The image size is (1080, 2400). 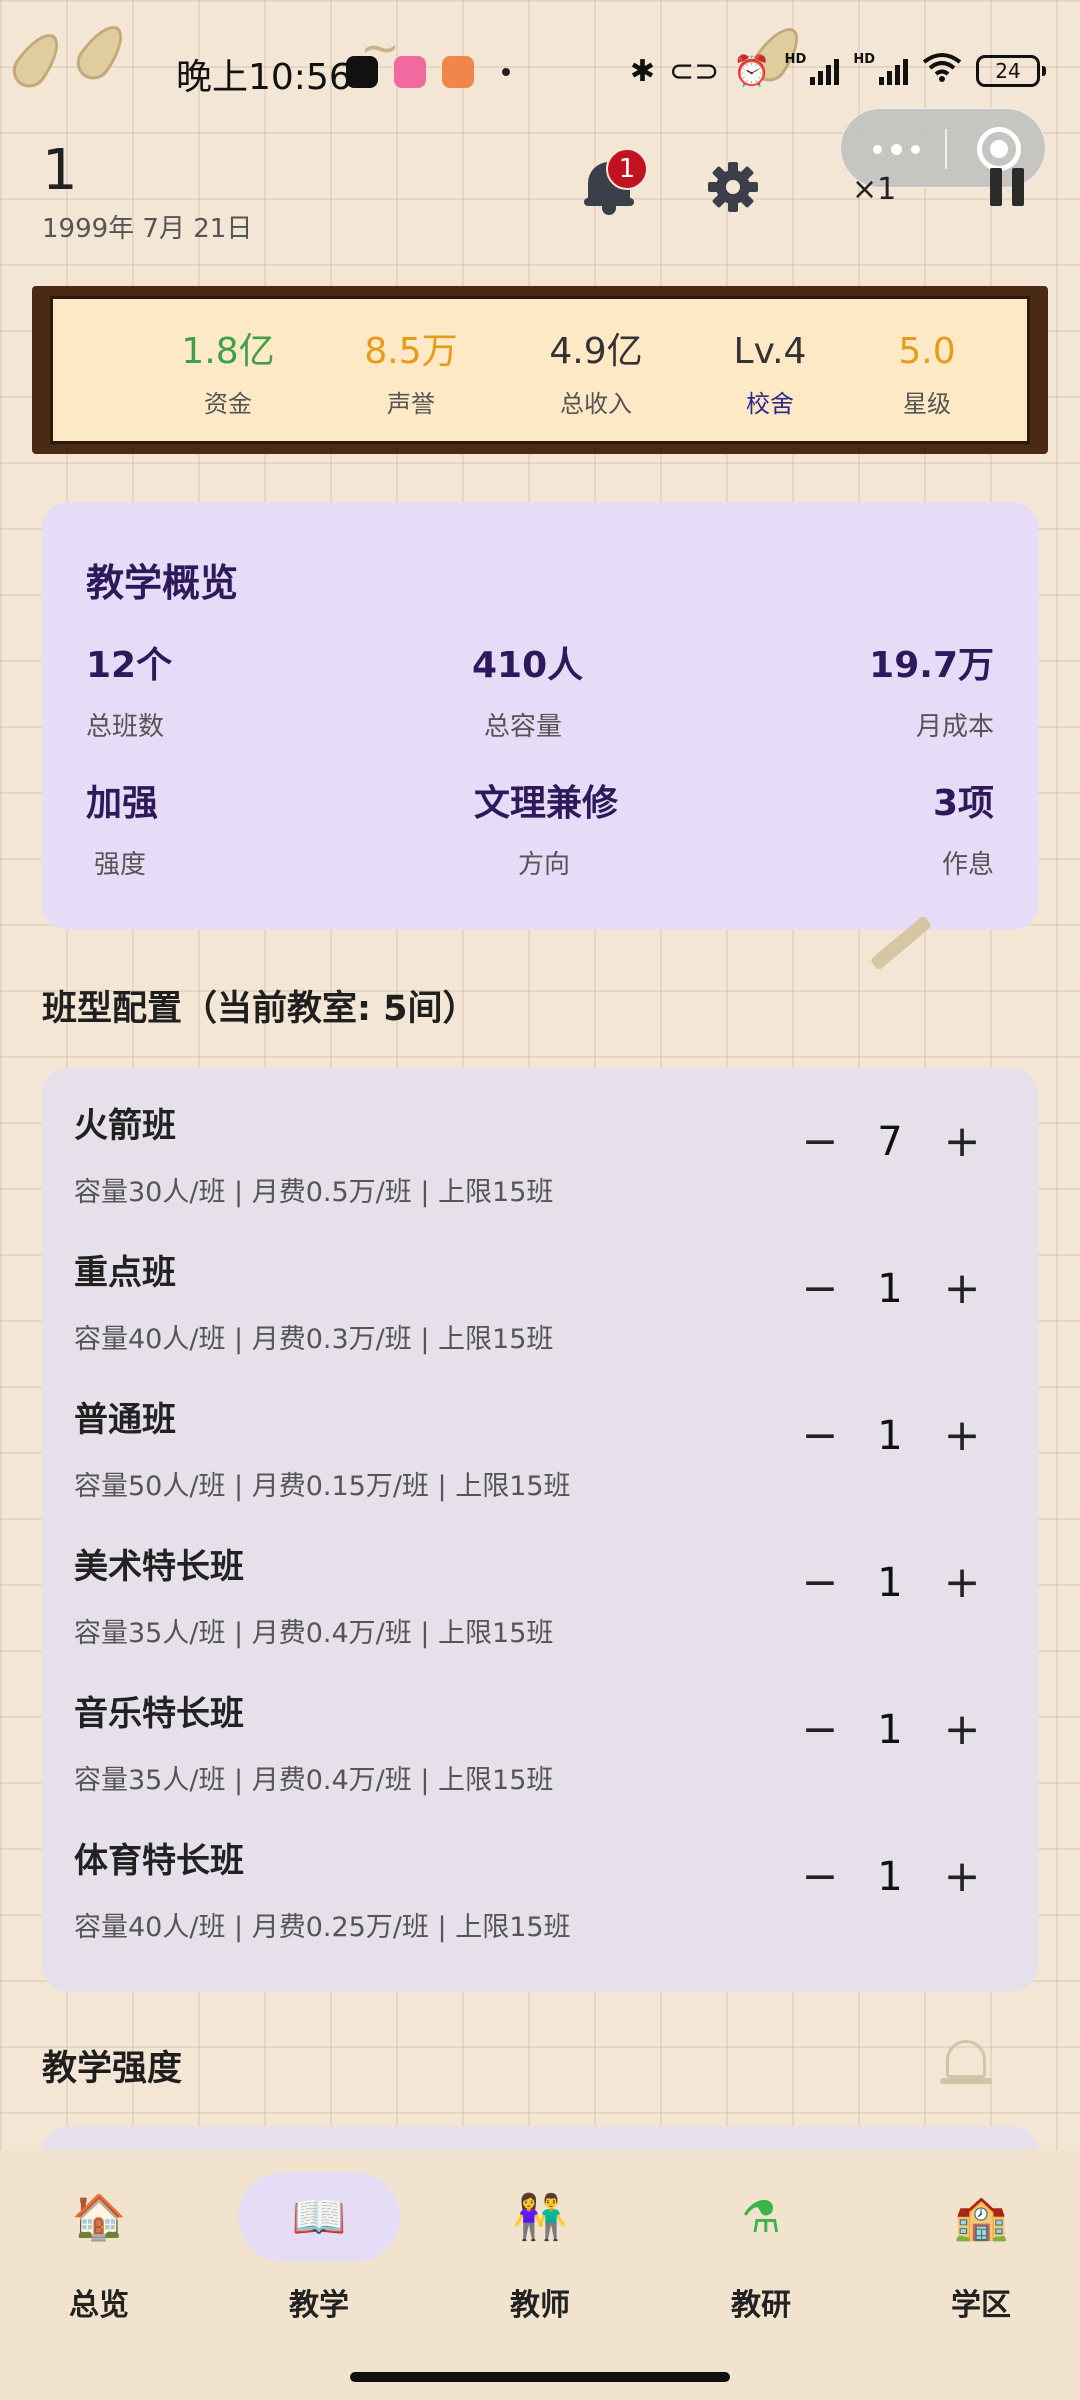 What do you see at coordinates (596, 404) in the screenshot?
I see `stat-label: 总收入` at bounding box center [596, 404].